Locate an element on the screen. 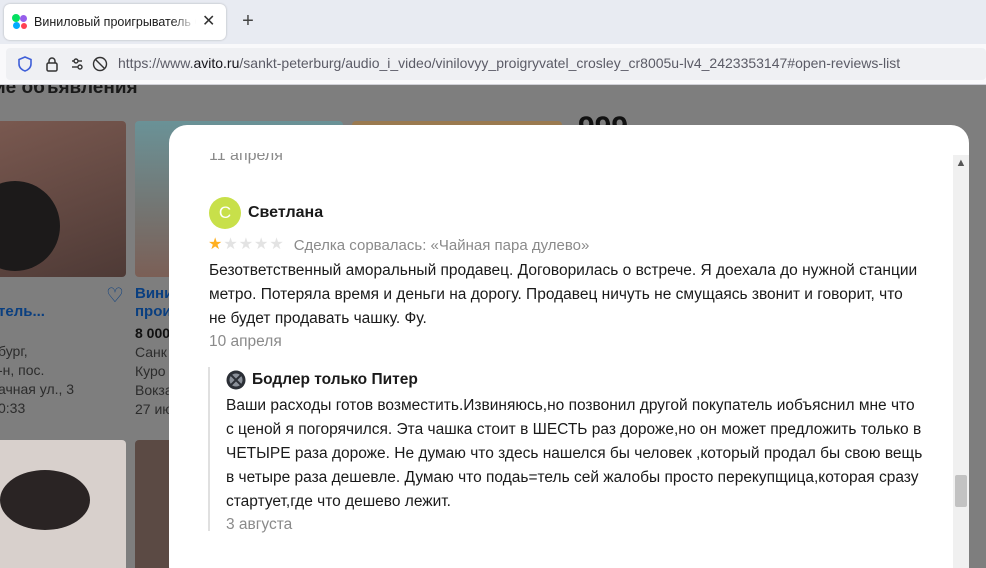  listing-price-2: 8 000 is located at coordinates (153, 333).